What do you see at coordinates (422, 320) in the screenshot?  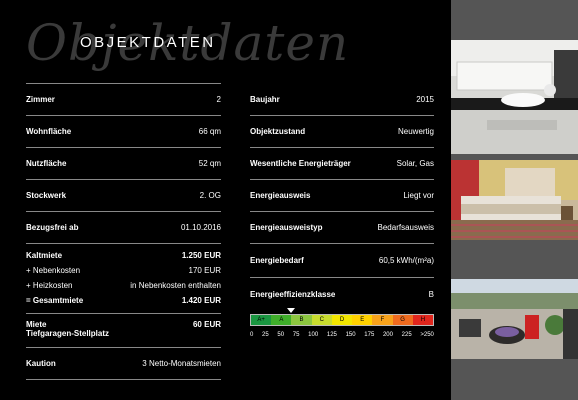 I see `energy-class-h: H` at bounding box center [422, 320].